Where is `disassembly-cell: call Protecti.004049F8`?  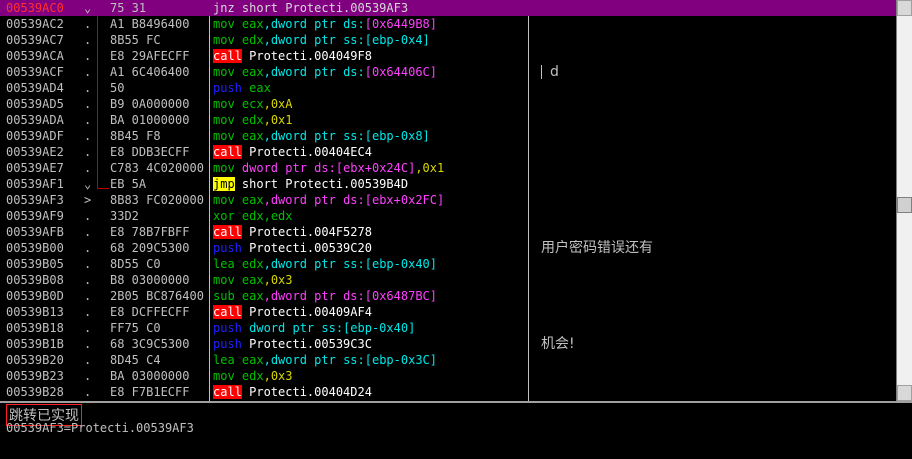
disassembly-cell: call Protecti.004049F8 is located at coordinates (370, 56).